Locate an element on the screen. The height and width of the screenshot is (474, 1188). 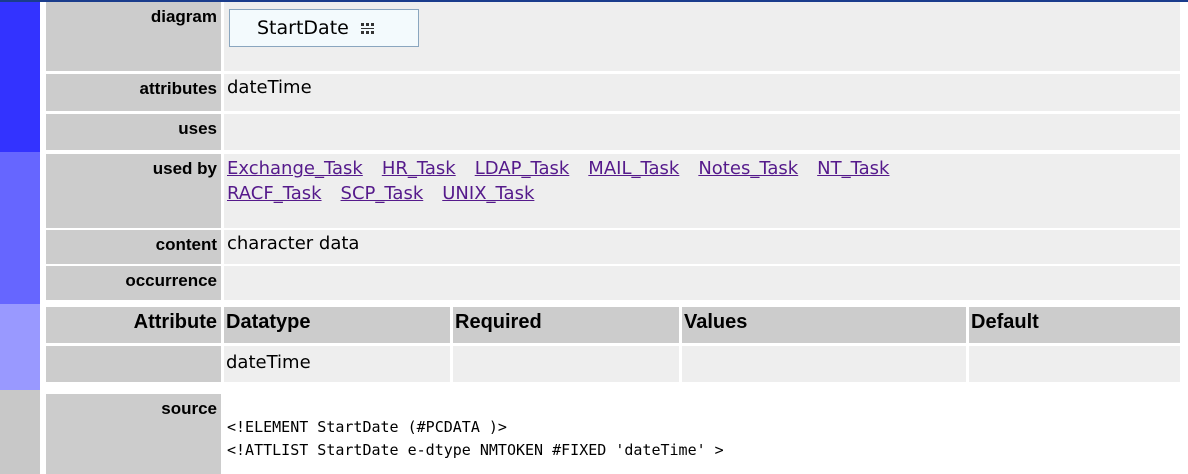
used-by-link: Exchange_Task is located at coordinates (295, 168).